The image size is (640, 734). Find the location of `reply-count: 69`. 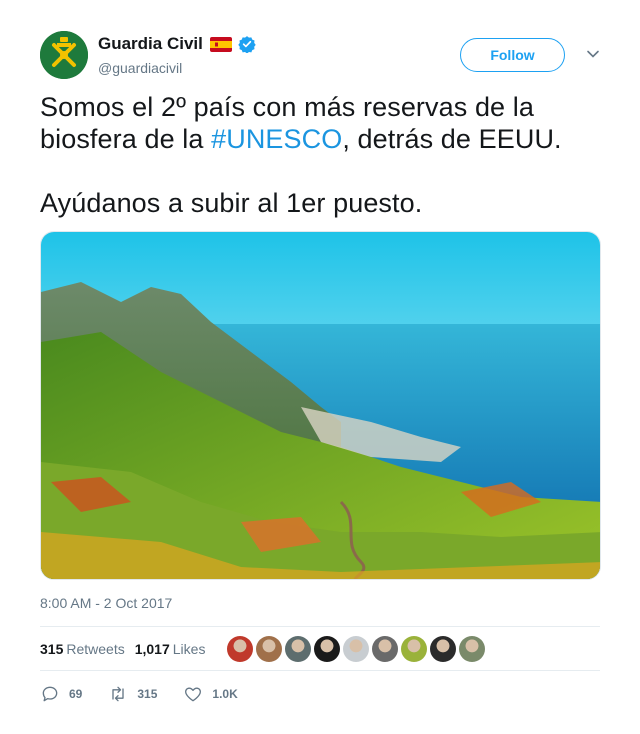

reply-count: 69 is located at coordinates (76, 694).